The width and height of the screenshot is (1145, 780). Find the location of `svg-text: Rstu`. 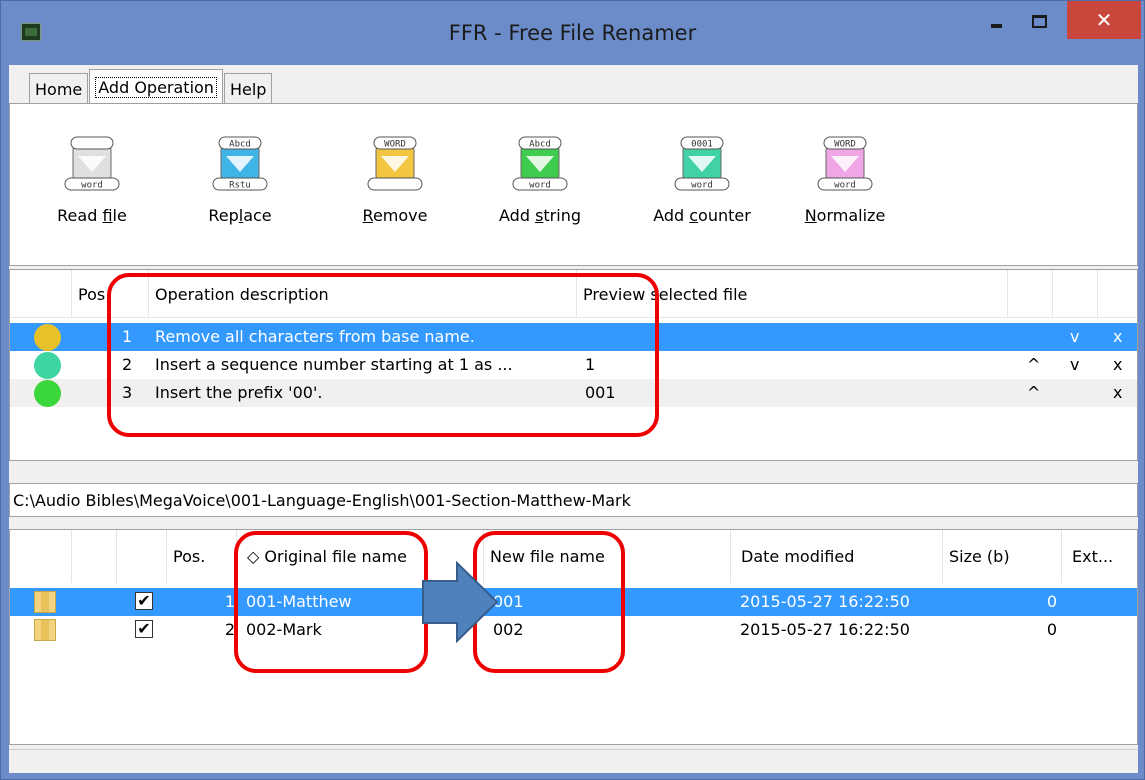

svg-text: Rstu is located at coordinates (240, 186).